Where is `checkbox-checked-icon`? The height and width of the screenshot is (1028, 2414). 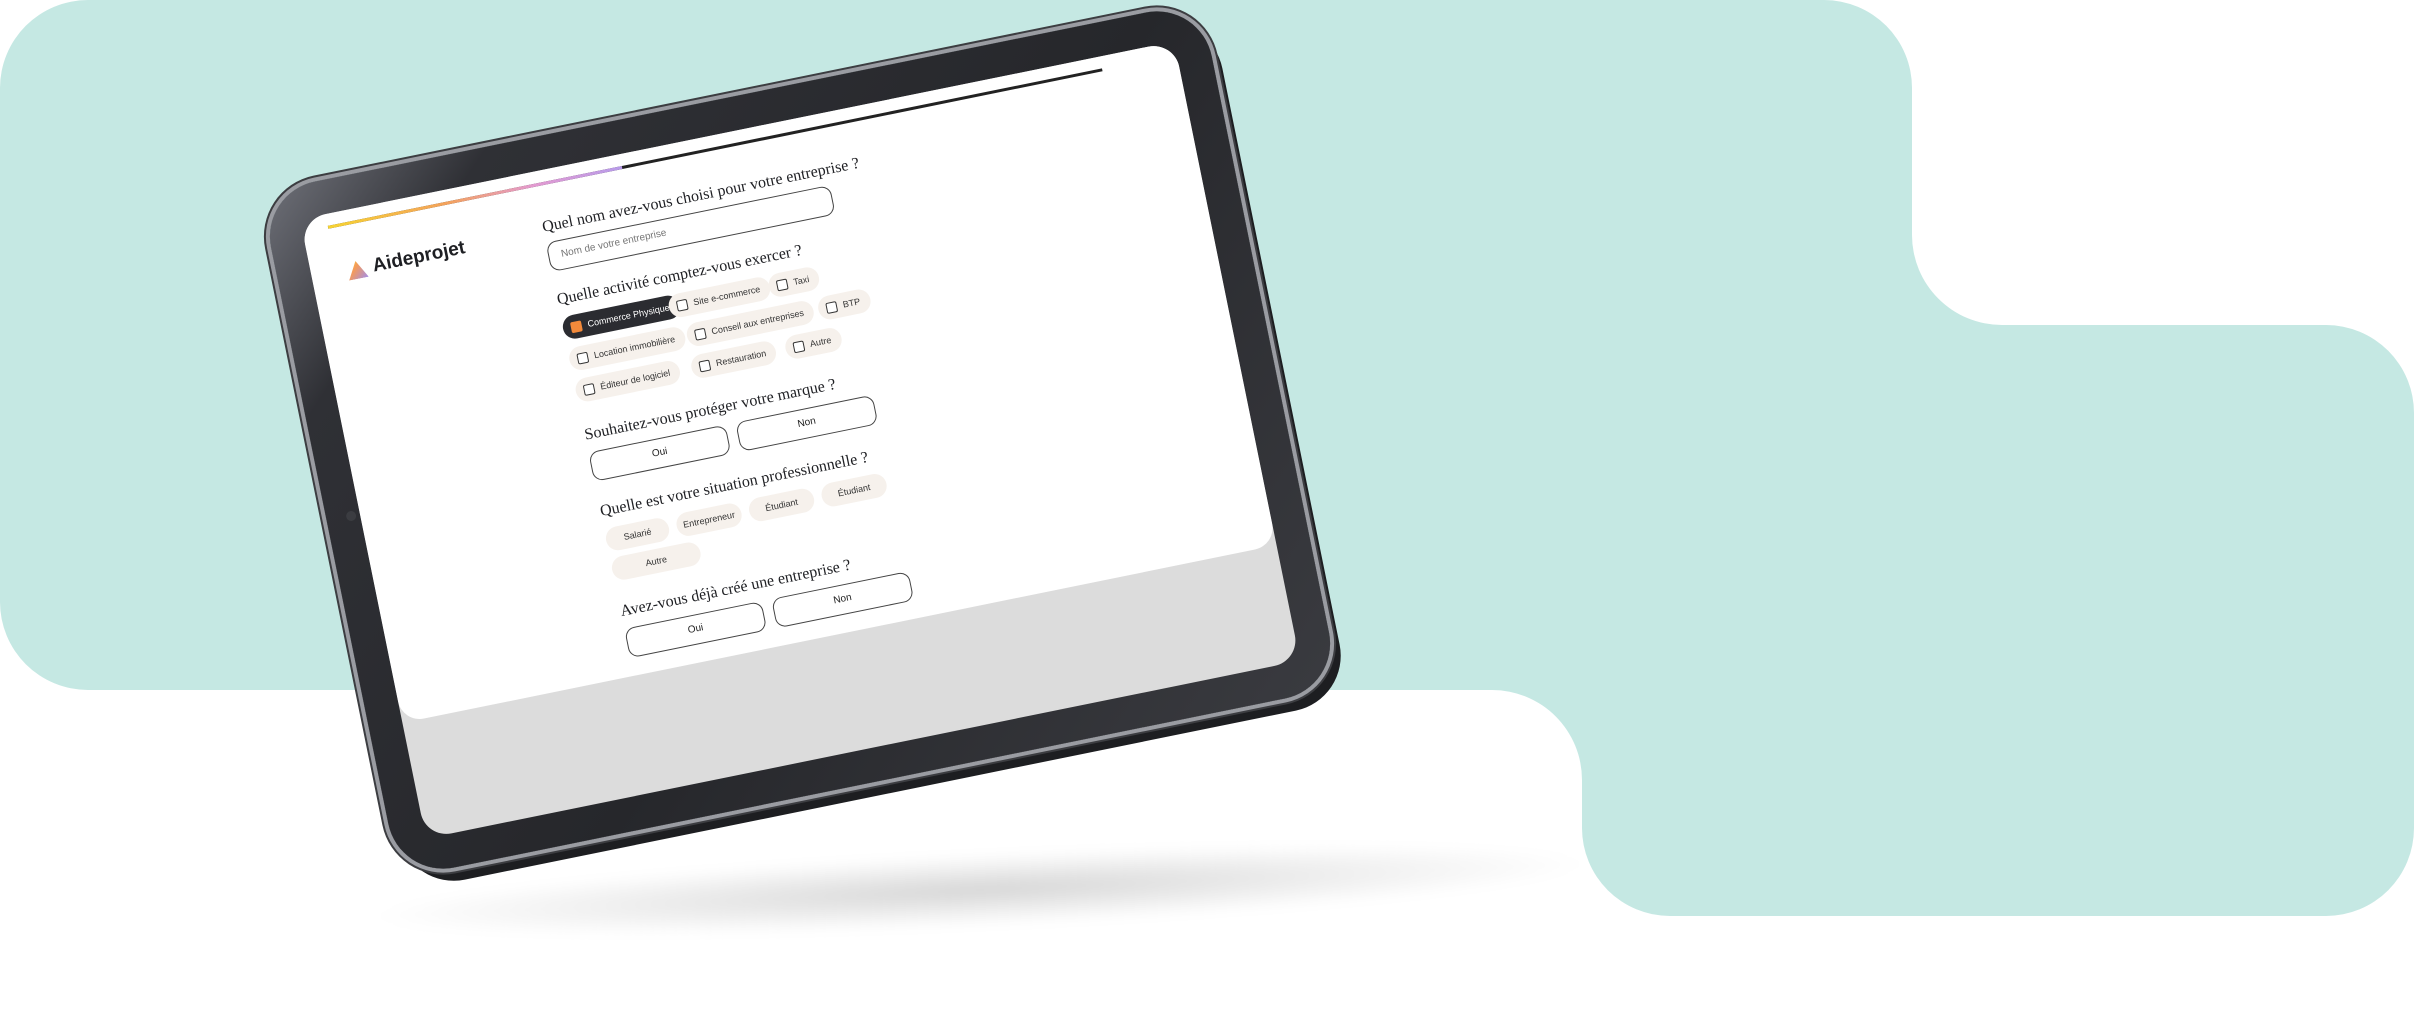 checkbox-checked-icon is located at coordinates (576, 326).